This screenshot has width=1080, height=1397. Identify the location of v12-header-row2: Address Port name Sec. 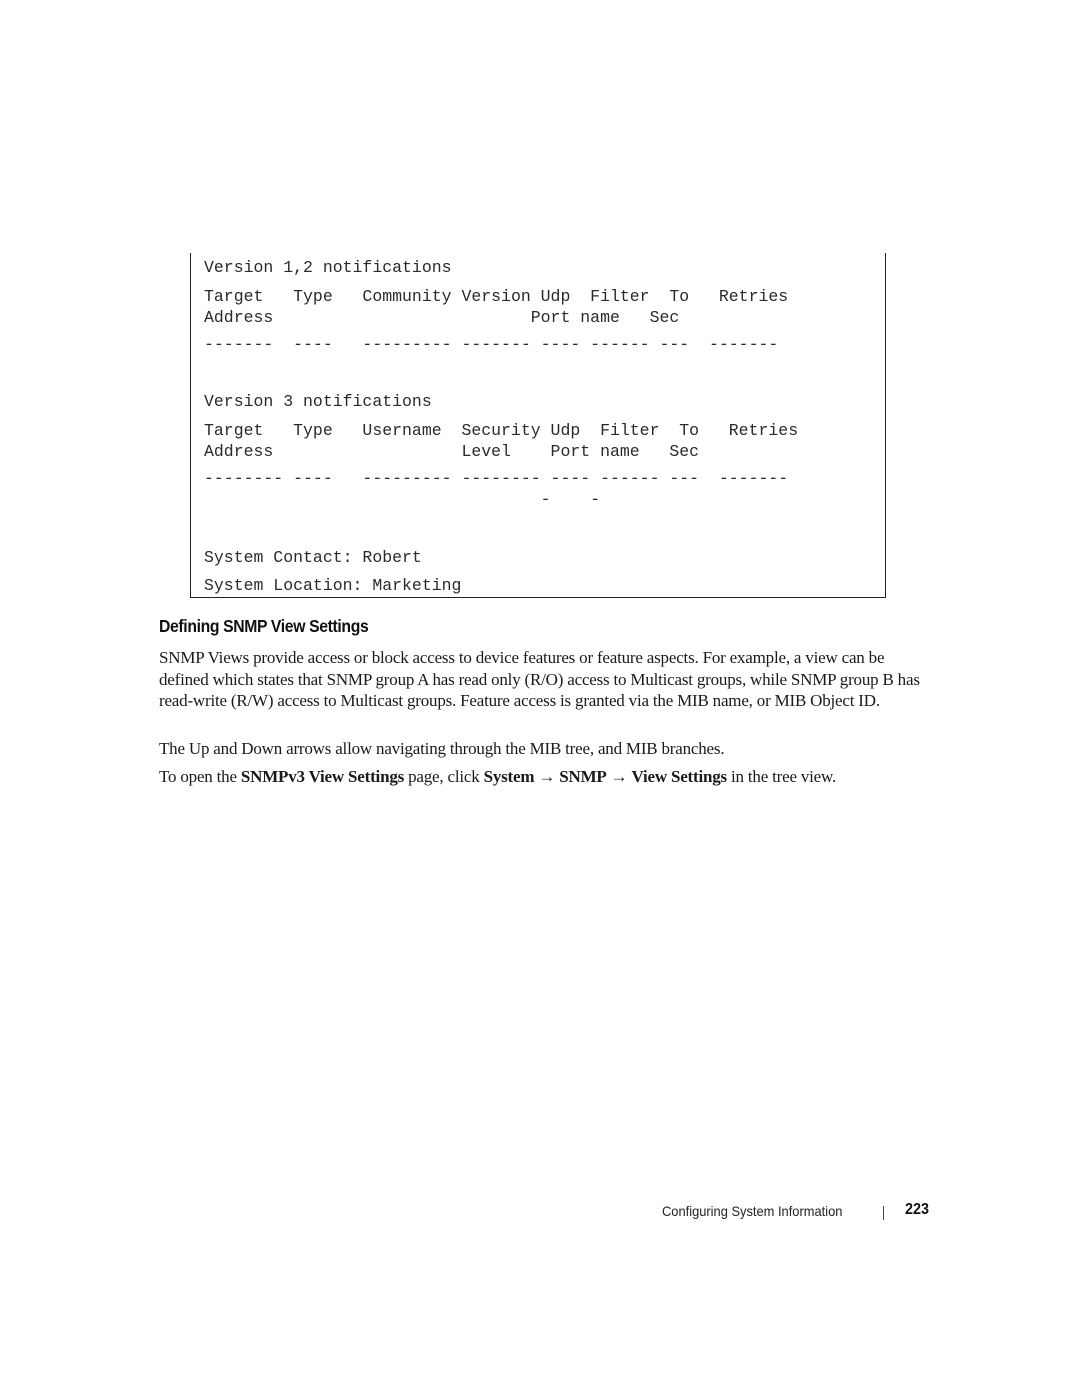
(442, 317).